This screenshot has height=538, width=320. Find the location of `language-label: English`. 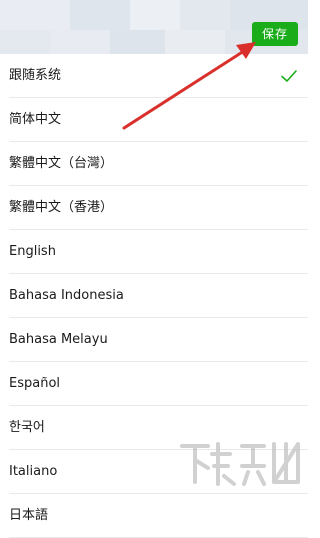

language-label: English is located at coordinates (32, 251).